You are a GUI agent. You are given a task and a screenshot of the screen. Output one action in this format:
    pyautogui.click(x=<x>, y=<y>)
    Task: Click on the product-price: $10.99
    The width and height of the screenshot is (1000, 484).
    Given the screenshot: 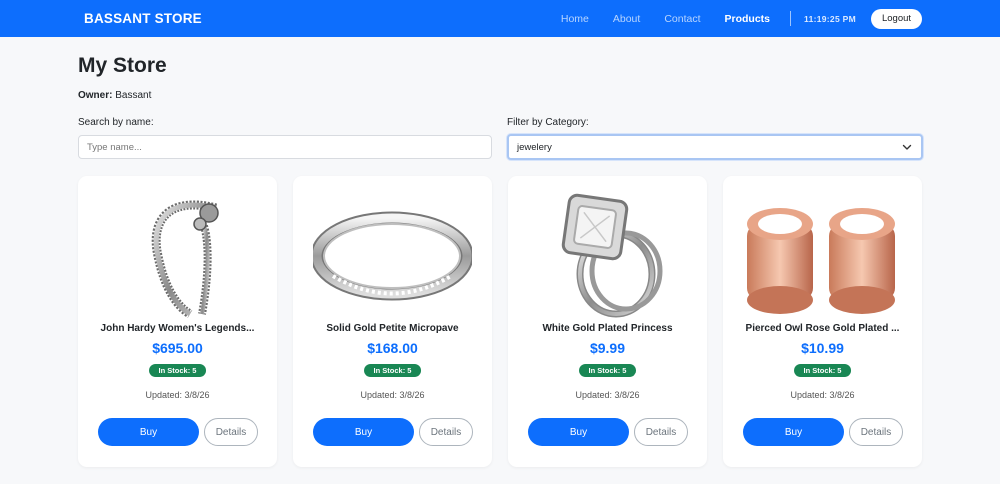 What is the action you would take?
    pyautogui.click(x=822, y=348)
    